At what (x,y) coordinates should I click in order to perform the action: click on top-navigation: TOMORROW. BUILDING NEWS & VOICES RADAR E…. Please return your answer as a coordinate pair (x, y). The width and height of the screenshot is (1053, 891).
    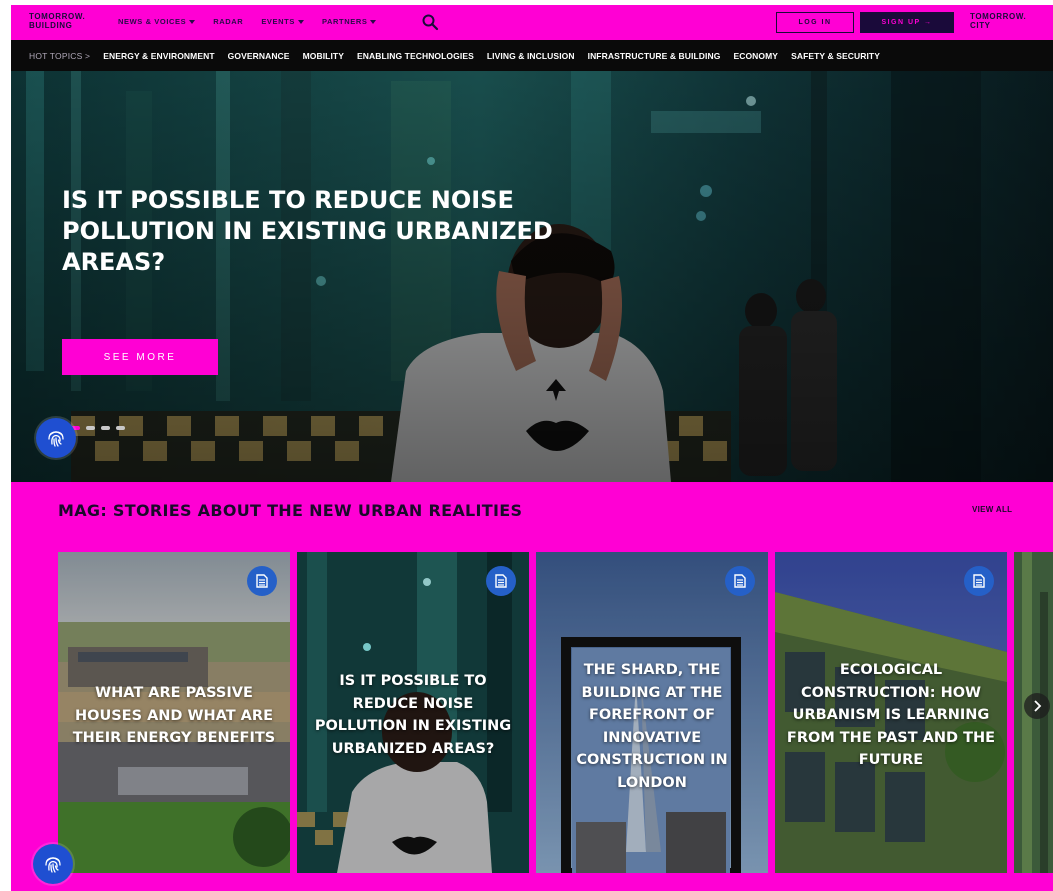
    Looking at the image, I should click on (532, 22).